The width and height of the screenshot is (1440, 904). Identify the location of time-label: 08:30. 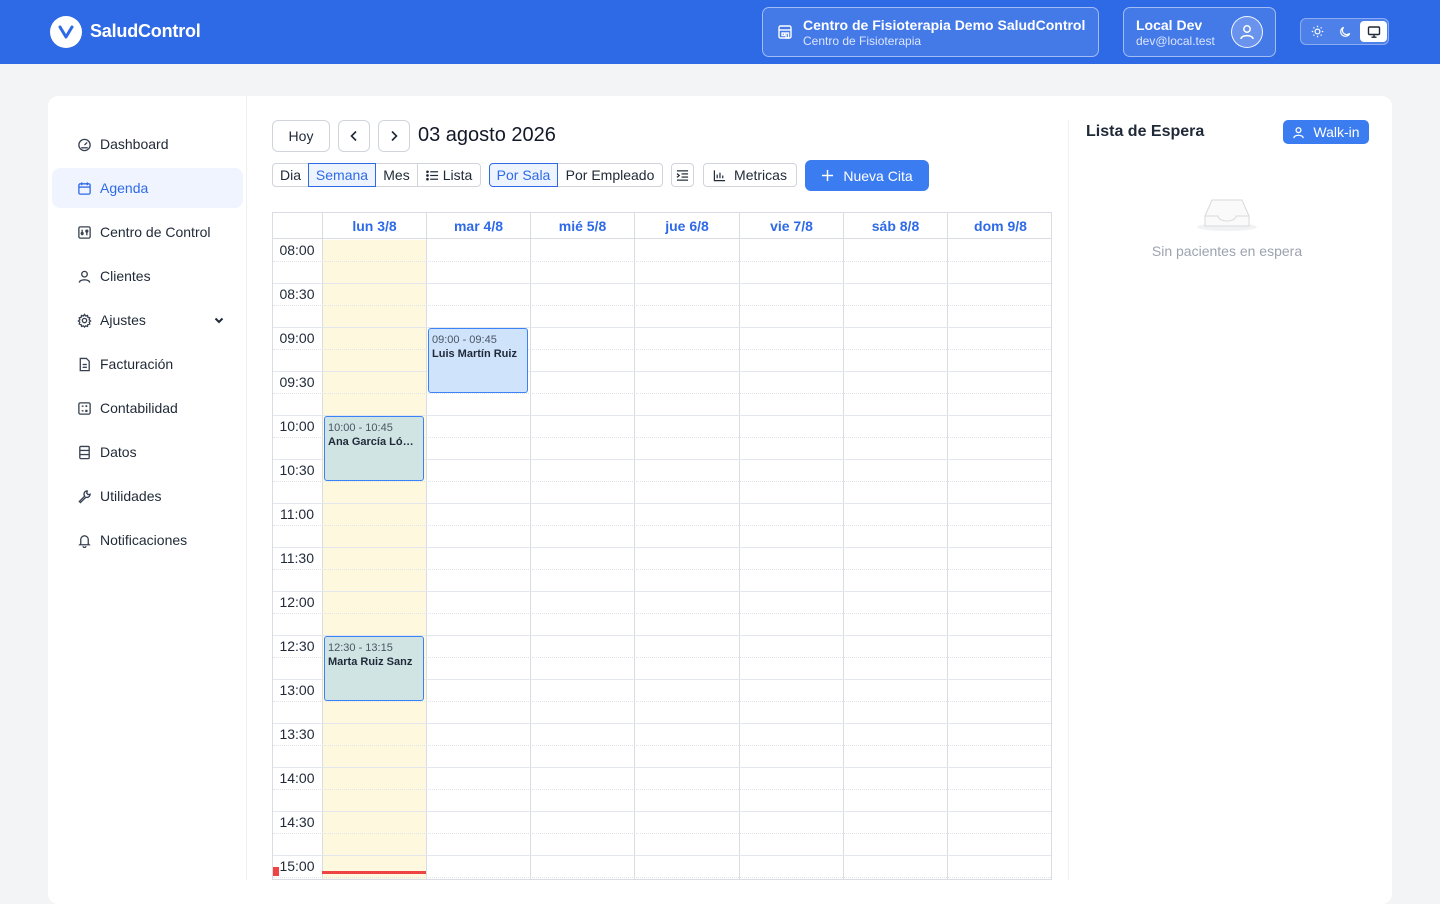
(297, 294).